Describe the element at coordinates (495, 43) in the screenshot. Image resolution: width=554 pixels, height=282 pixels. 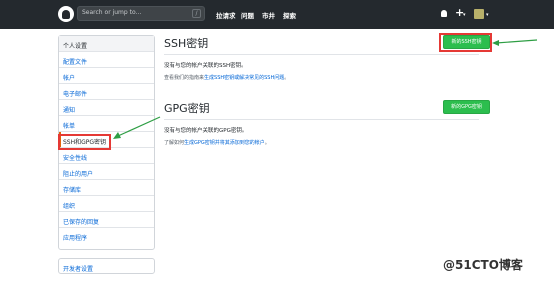
I see `arrow-head-icon` at that location.